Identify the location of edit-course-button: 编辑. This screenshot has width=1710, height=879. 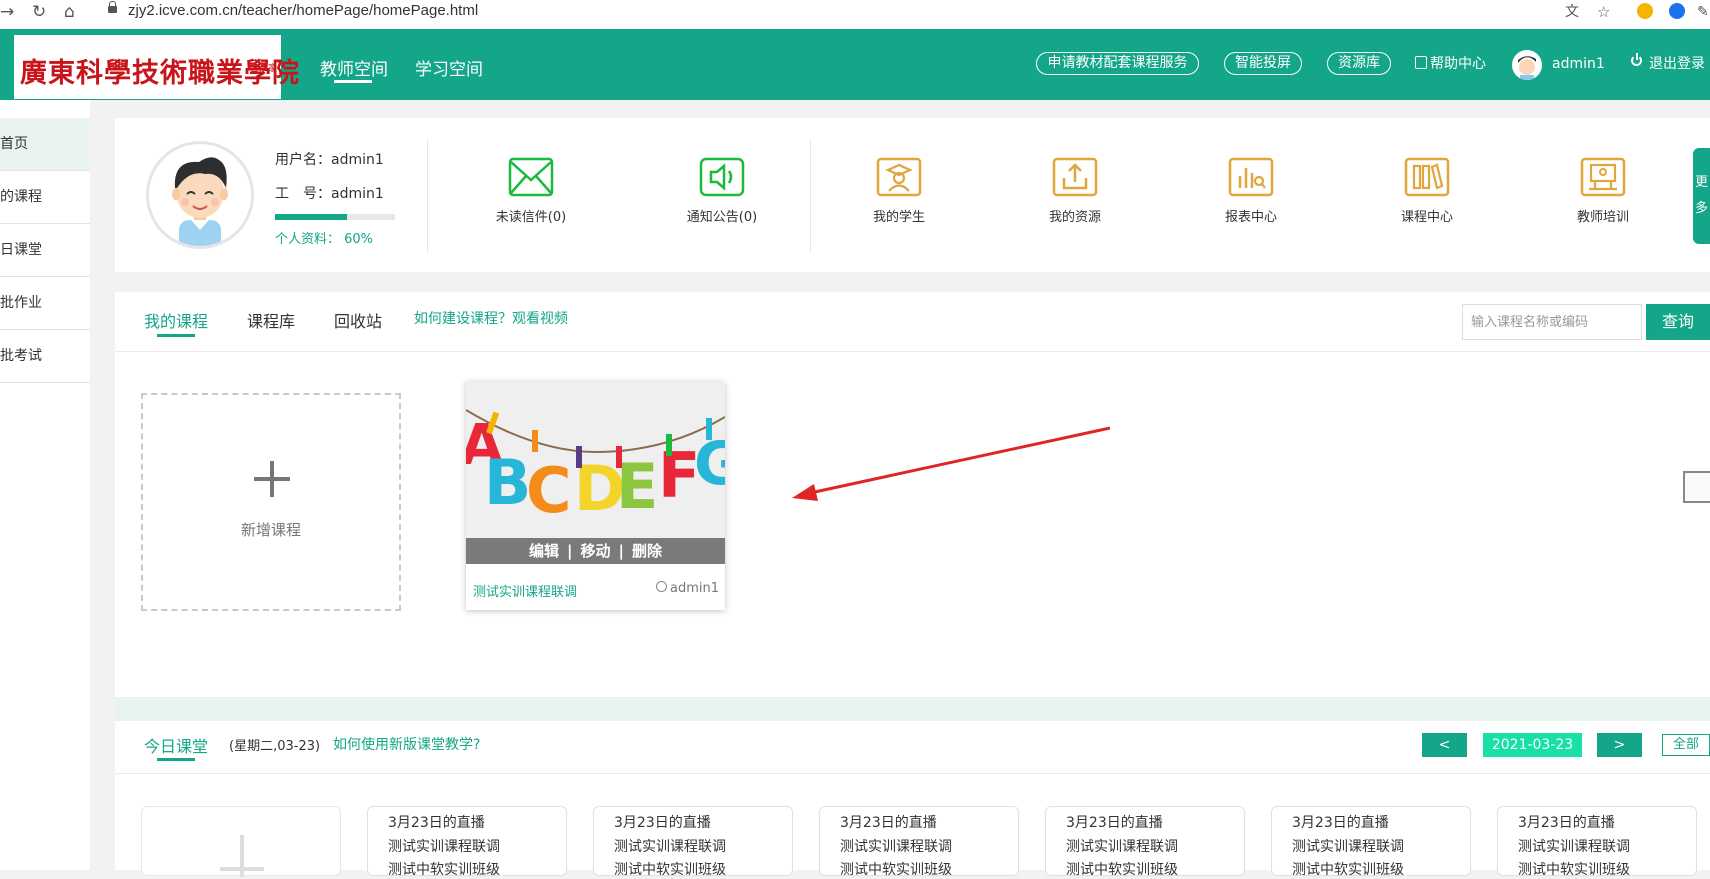
(544, 551).